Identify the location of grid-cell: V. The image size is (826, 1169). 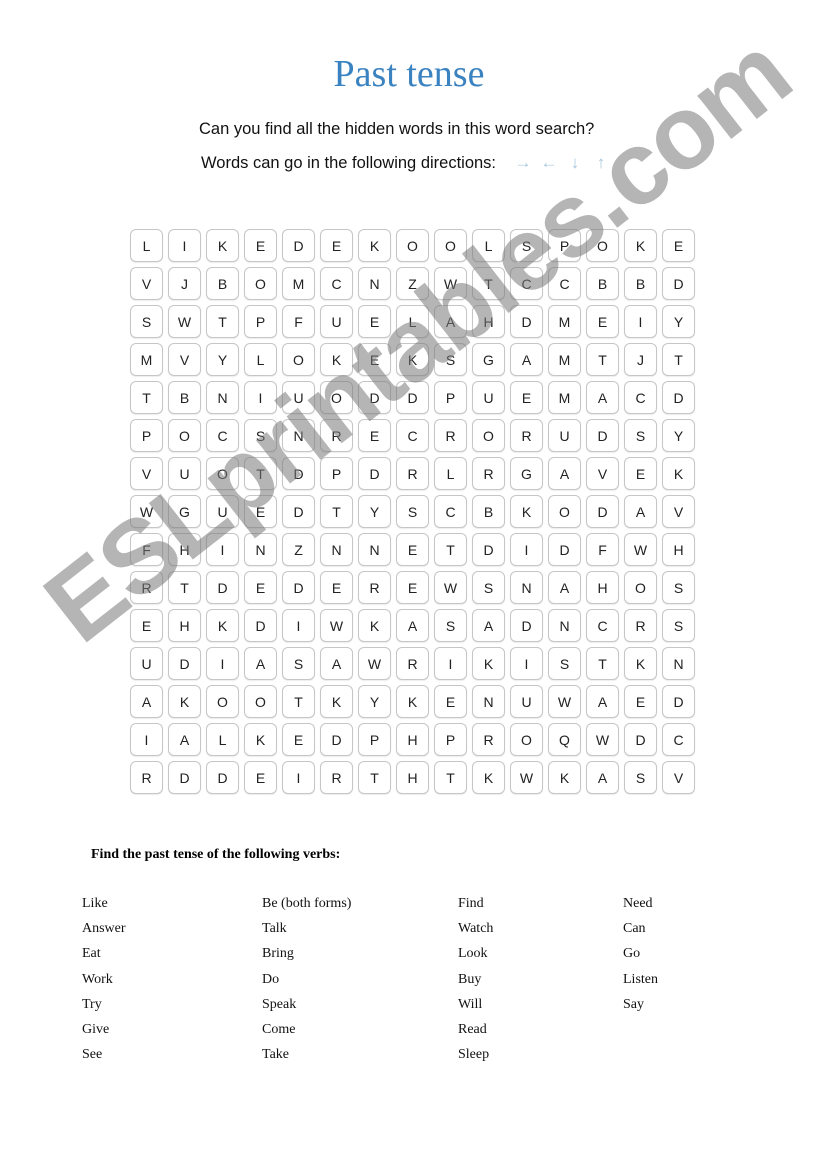
(146, 283).